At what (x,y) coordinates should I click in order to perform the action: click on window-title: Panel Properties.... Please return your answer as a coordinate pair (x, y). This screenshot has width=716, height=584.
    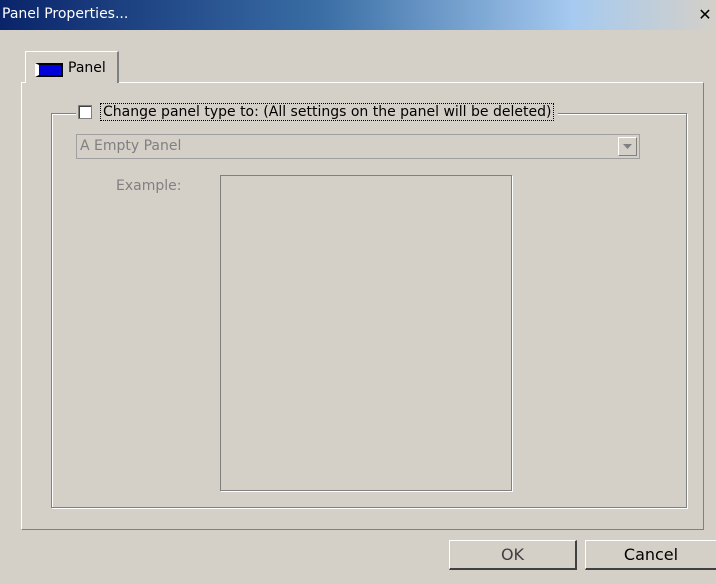
    Looking at the image, I should click on (65, 14).